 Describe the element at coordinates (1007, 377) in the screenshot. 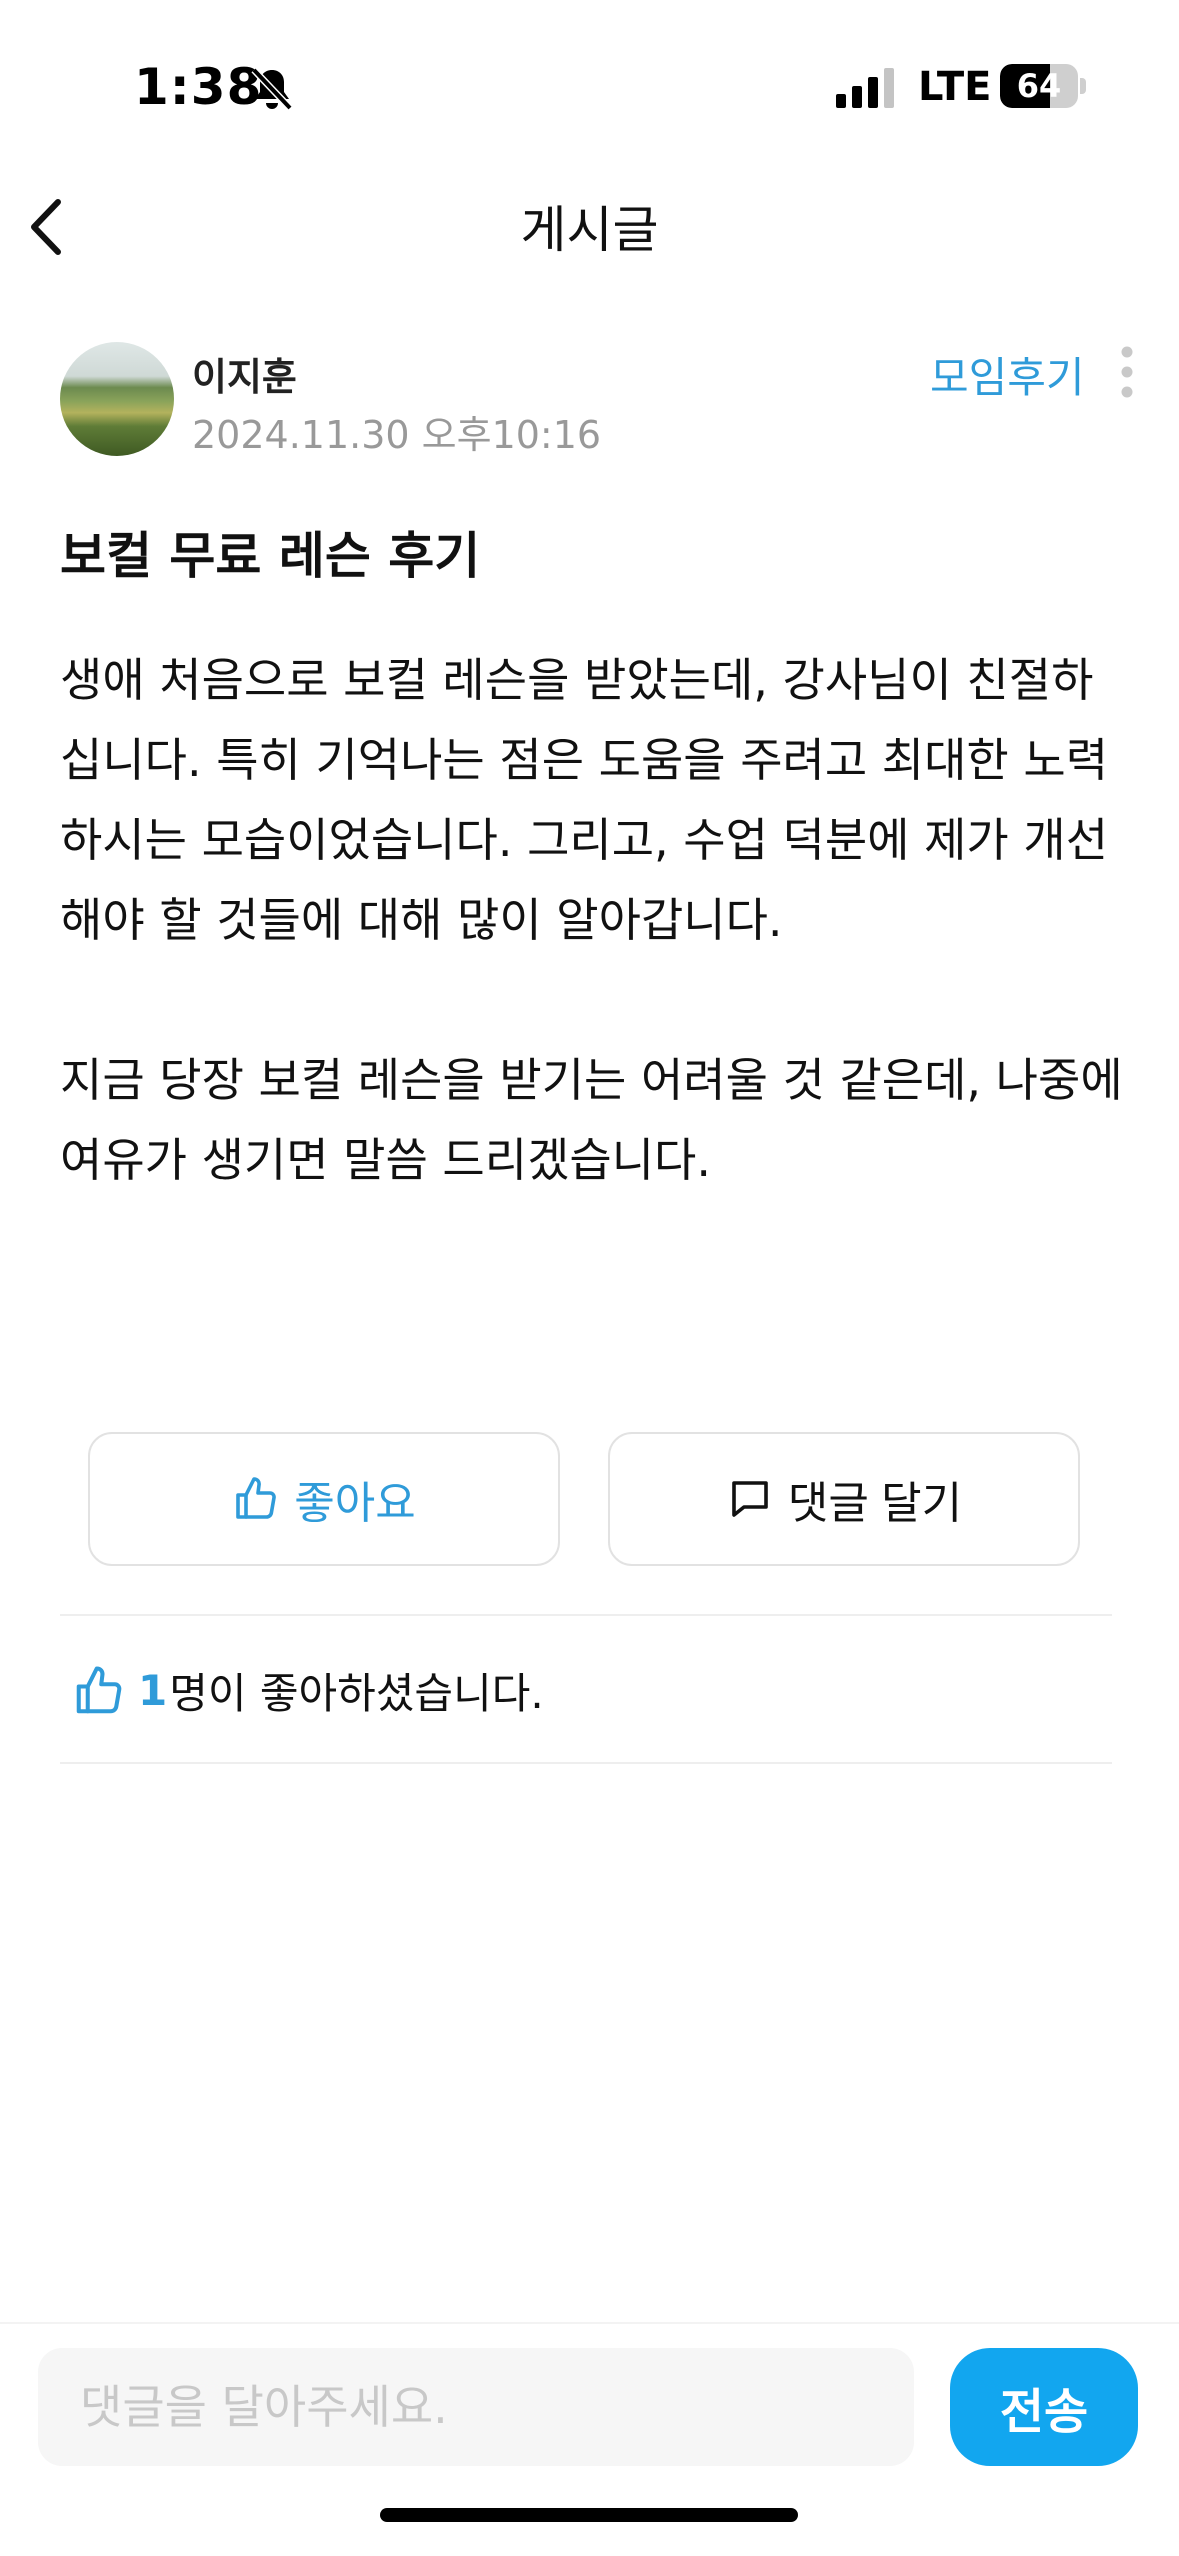

I see `category-label: 모임후기` at that location.